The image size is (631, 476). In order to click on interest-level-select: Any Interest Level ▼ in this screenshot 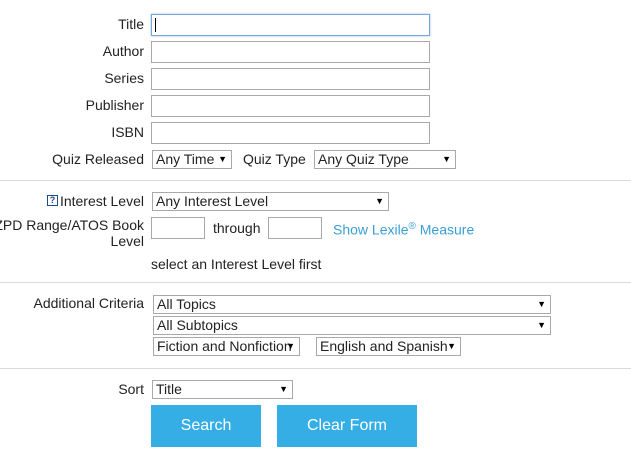, I will do `click(270, 201)`.